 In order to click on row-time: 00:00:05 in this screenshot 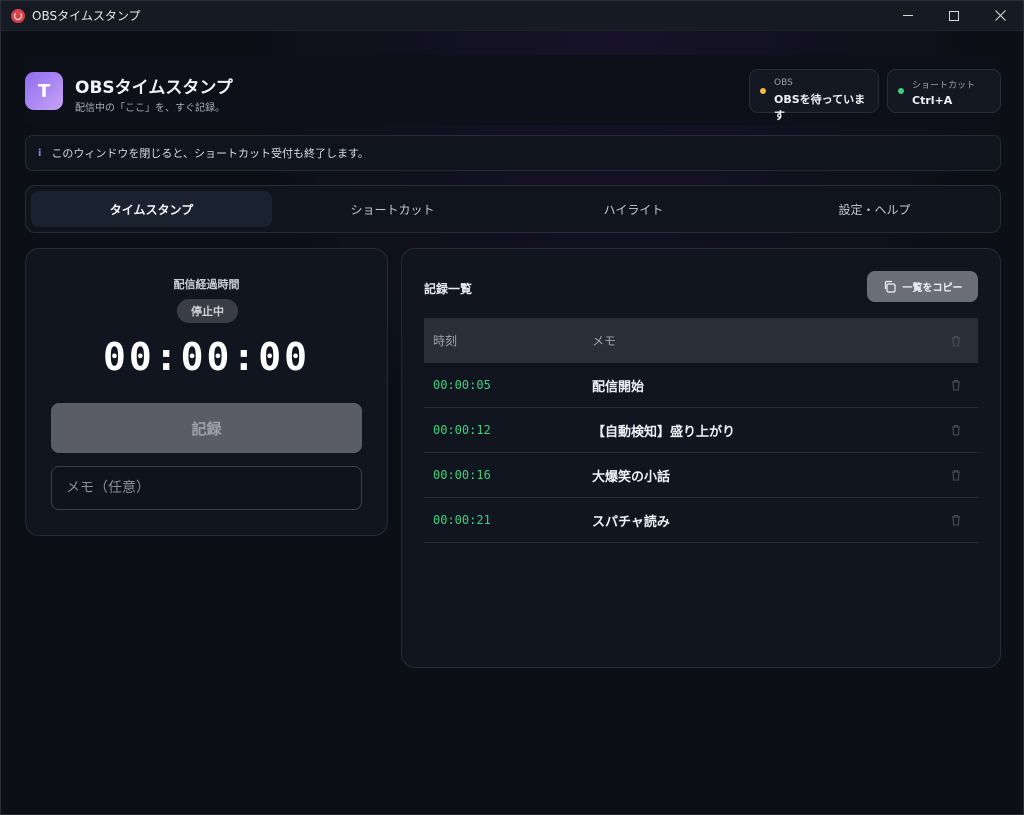, I will do `click(462, 385)`.